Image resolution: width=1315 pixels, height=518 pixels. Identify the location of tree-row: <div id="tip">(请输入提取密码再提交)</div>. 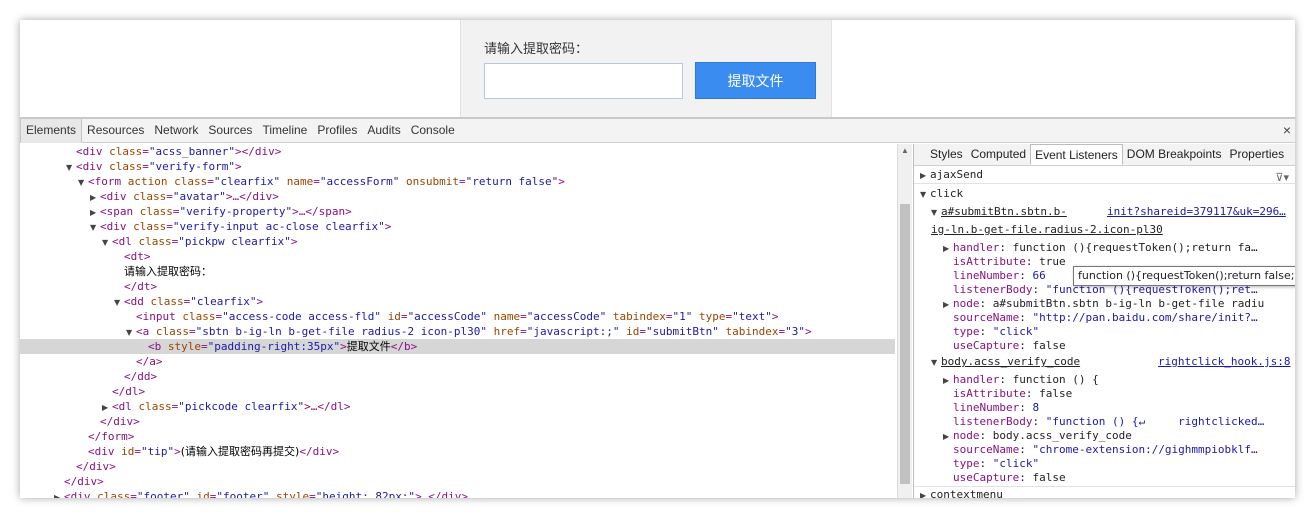
(457, 451).